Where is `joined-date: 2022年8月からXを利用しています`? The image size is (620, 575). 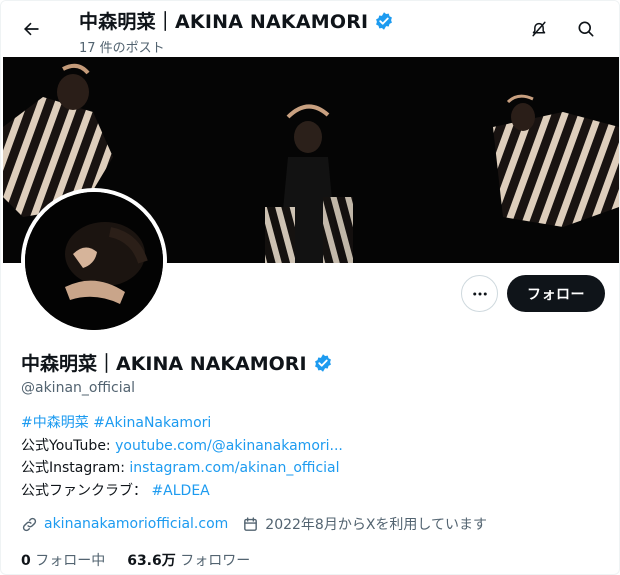
joined-date: 2022年8月からXを利用しています is located at coordinates (376, 525).